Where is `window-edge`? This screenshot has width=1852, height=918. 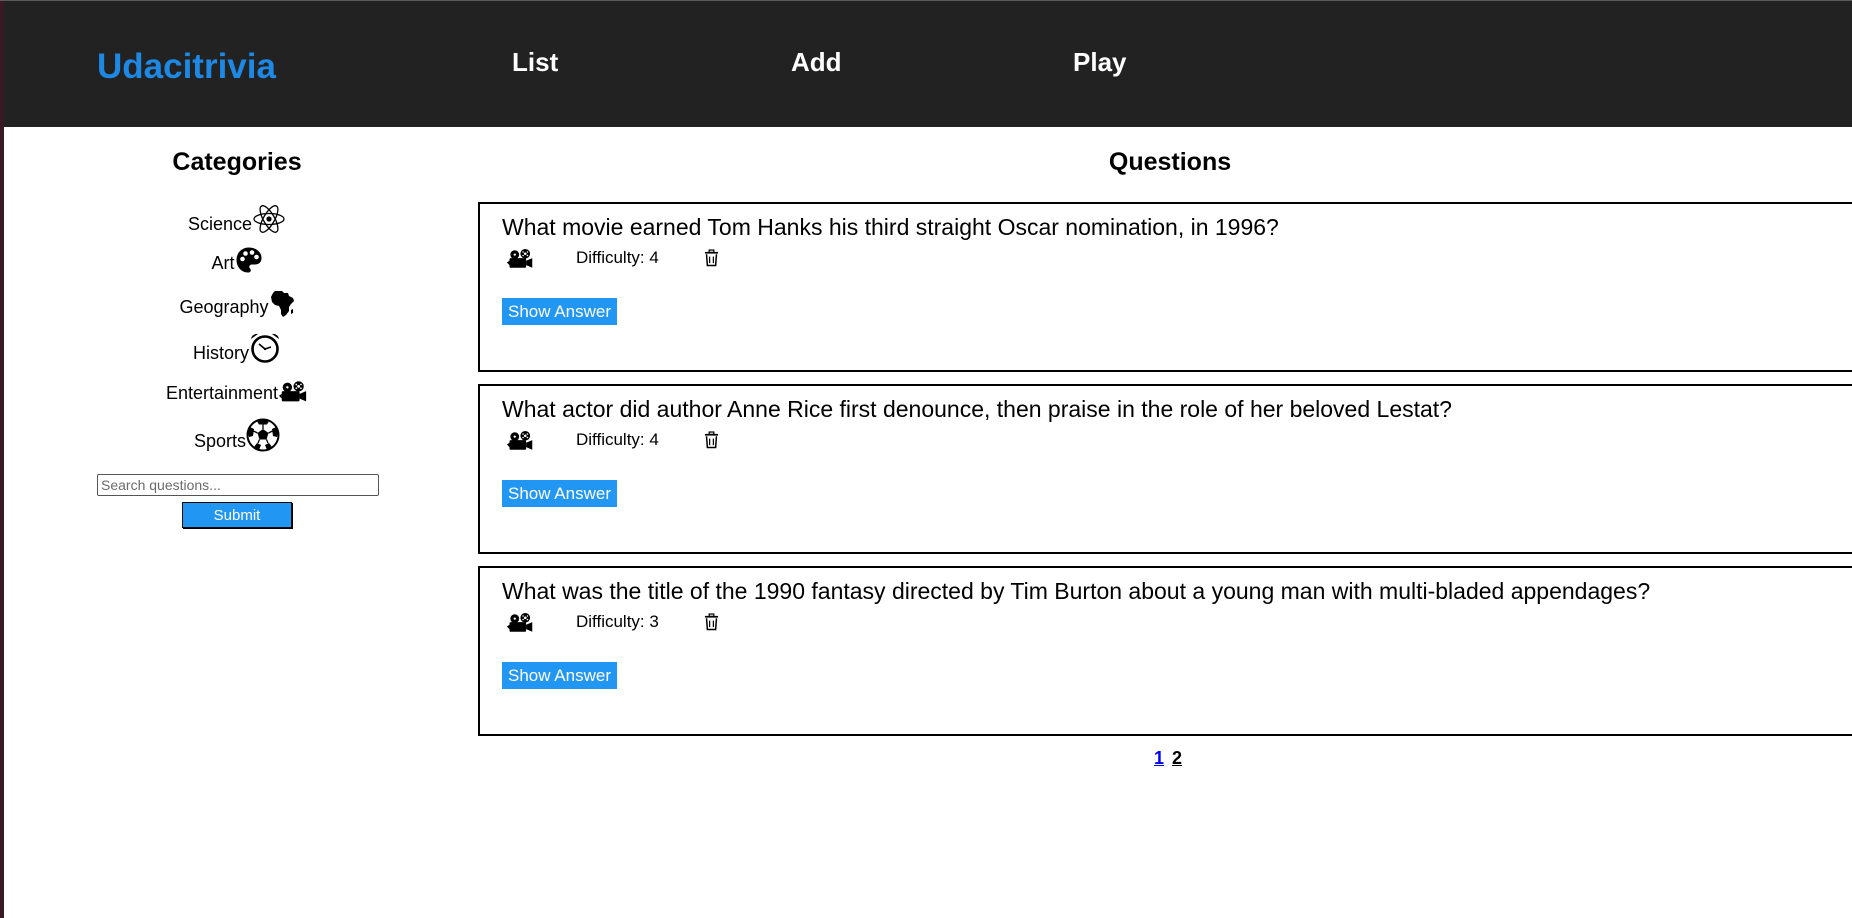
window-edge is located at coordinates (2, 459).